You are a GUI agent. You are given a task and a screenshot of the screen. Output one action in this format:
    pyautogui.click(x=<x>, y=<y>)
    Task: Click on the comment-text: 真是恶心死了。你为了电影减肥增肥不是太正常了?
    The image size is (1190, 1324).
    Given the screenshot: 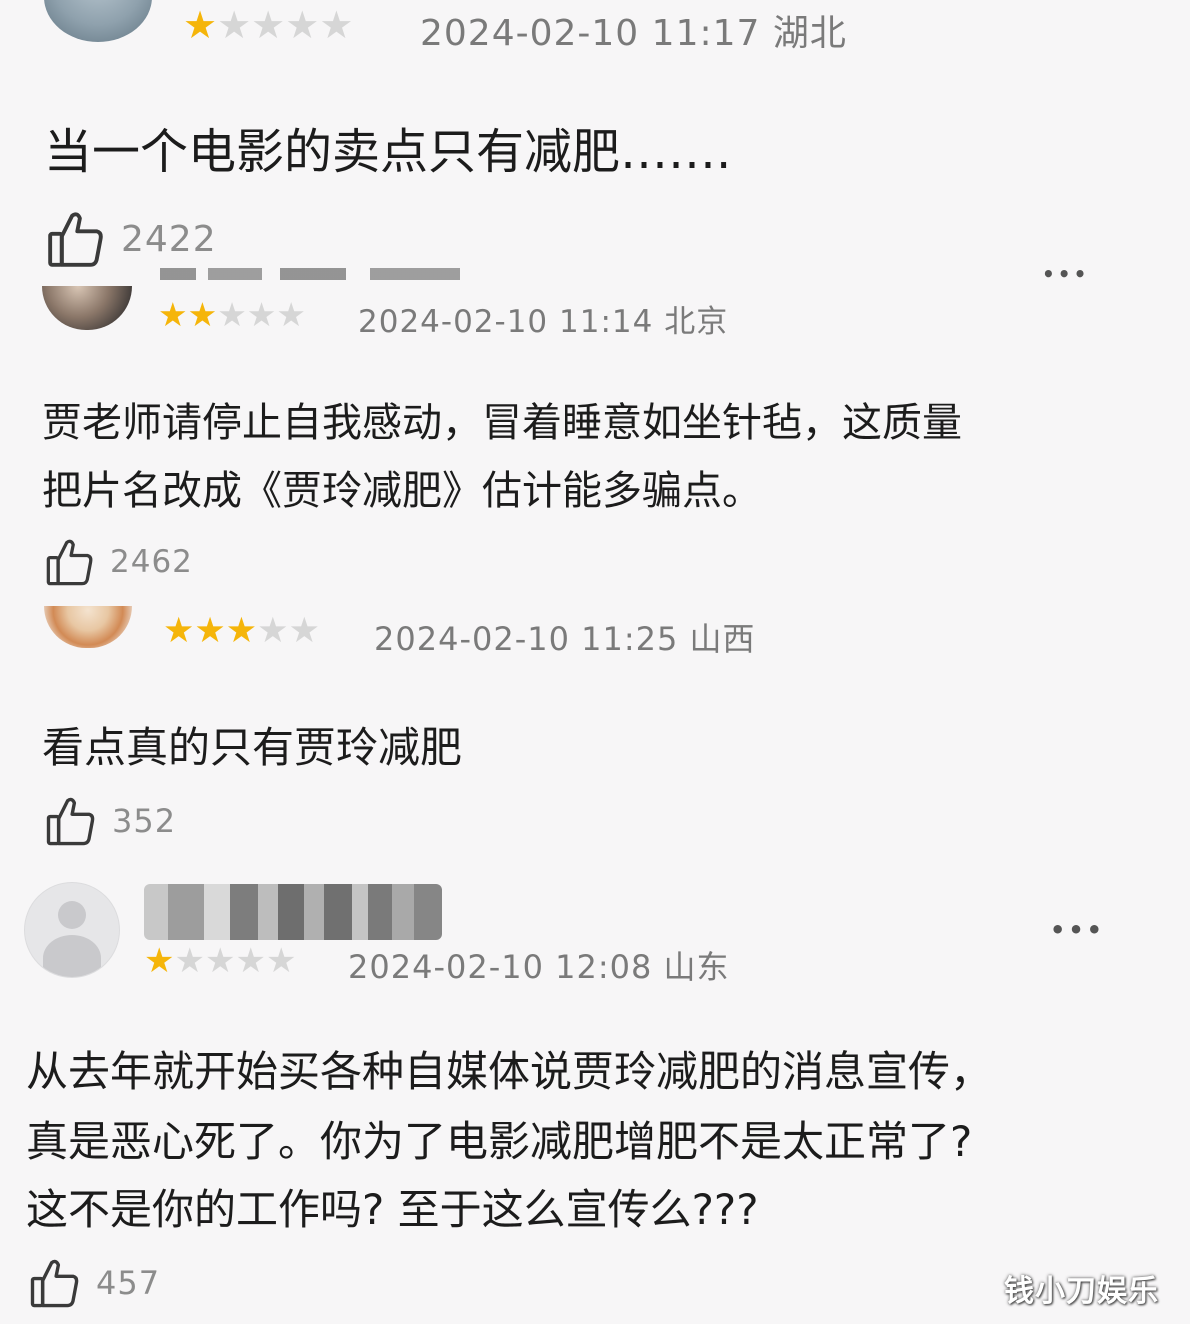 What is the action you would take?
    pyautogui.click(x=499, y=1141)
    